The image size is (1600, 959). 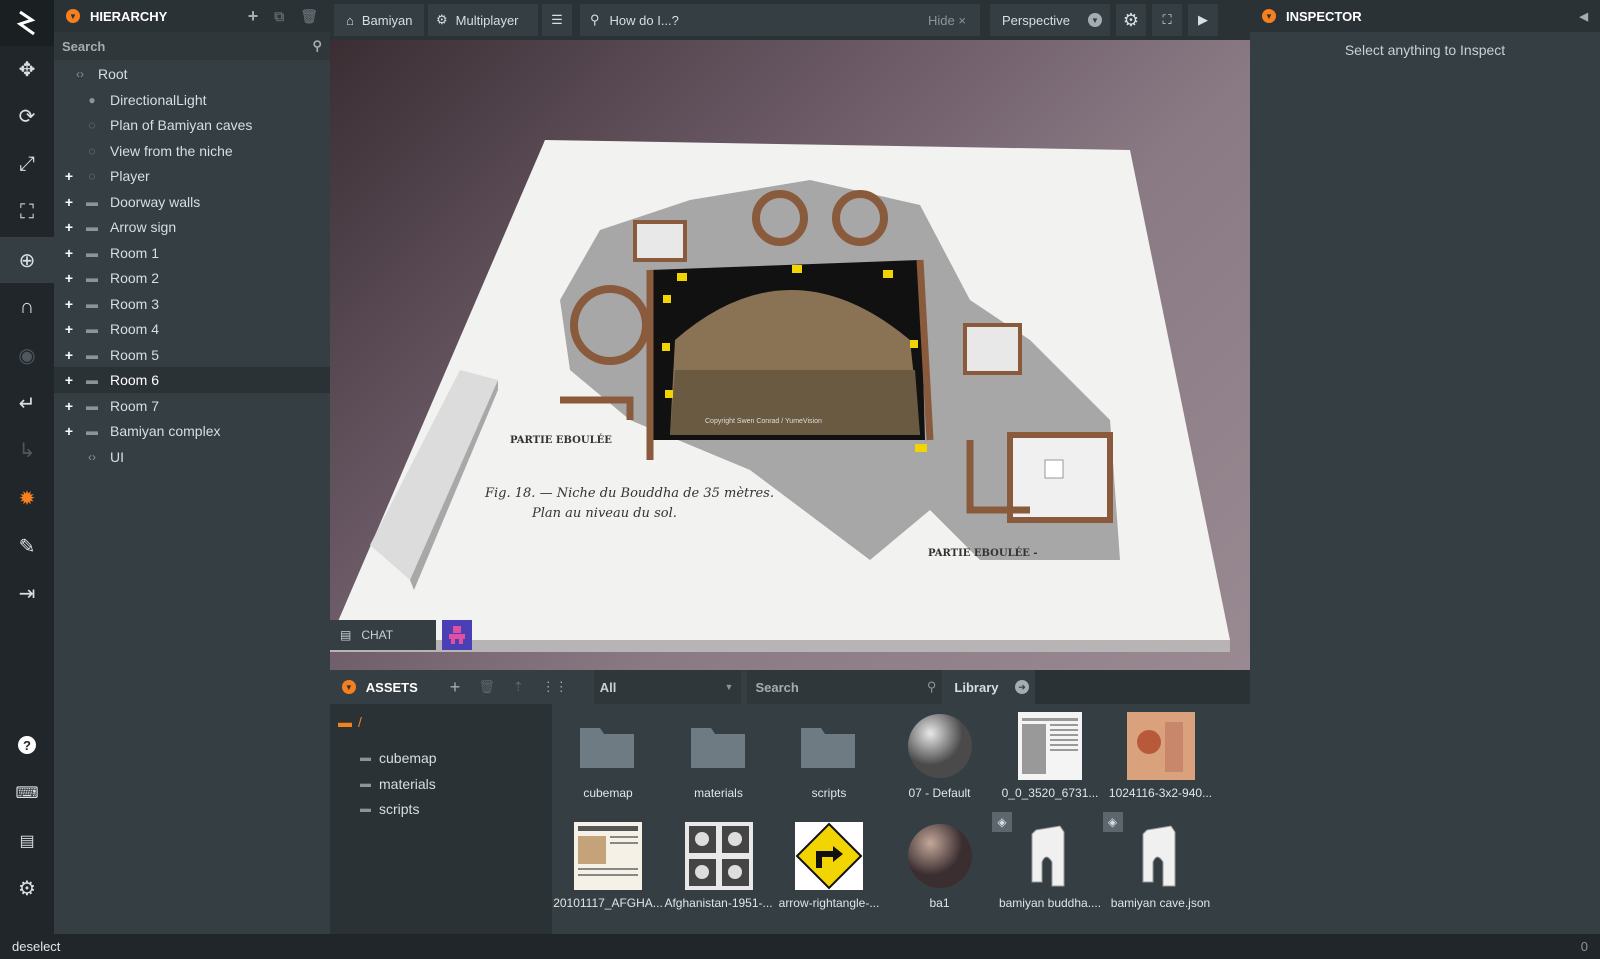 What do you see at coordinates (940, 856) in the screenshot?
I see `sphere-stone-thumbnail` at bounding box center [940, 856].